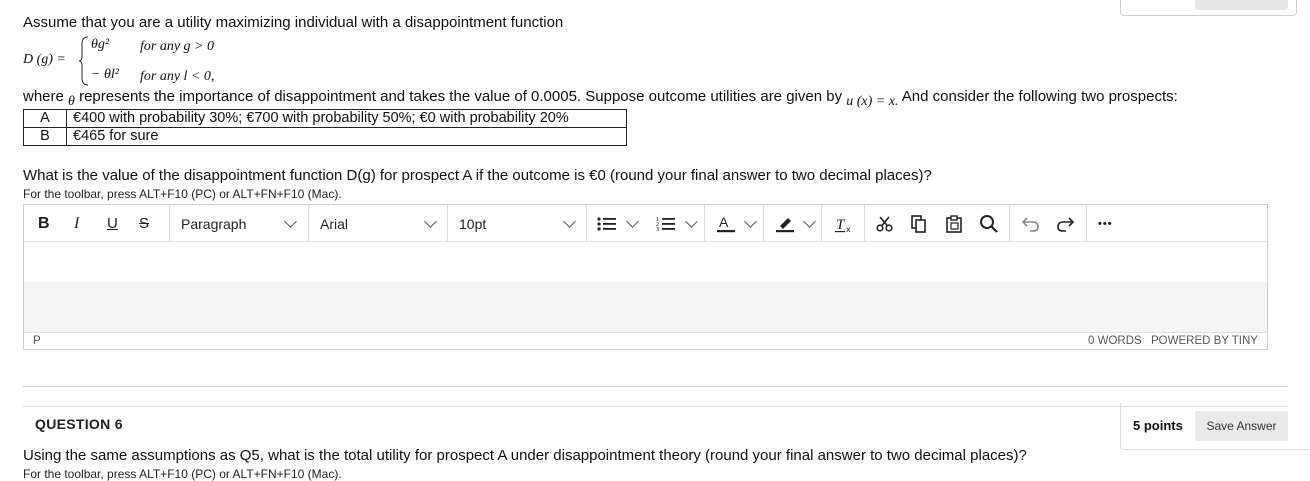 This screenshot has height=481, width=1310. Describe the element at coordinates (177, 46) in the screenshot. I see `formula-case1-cond: for any g > 0` at that location.